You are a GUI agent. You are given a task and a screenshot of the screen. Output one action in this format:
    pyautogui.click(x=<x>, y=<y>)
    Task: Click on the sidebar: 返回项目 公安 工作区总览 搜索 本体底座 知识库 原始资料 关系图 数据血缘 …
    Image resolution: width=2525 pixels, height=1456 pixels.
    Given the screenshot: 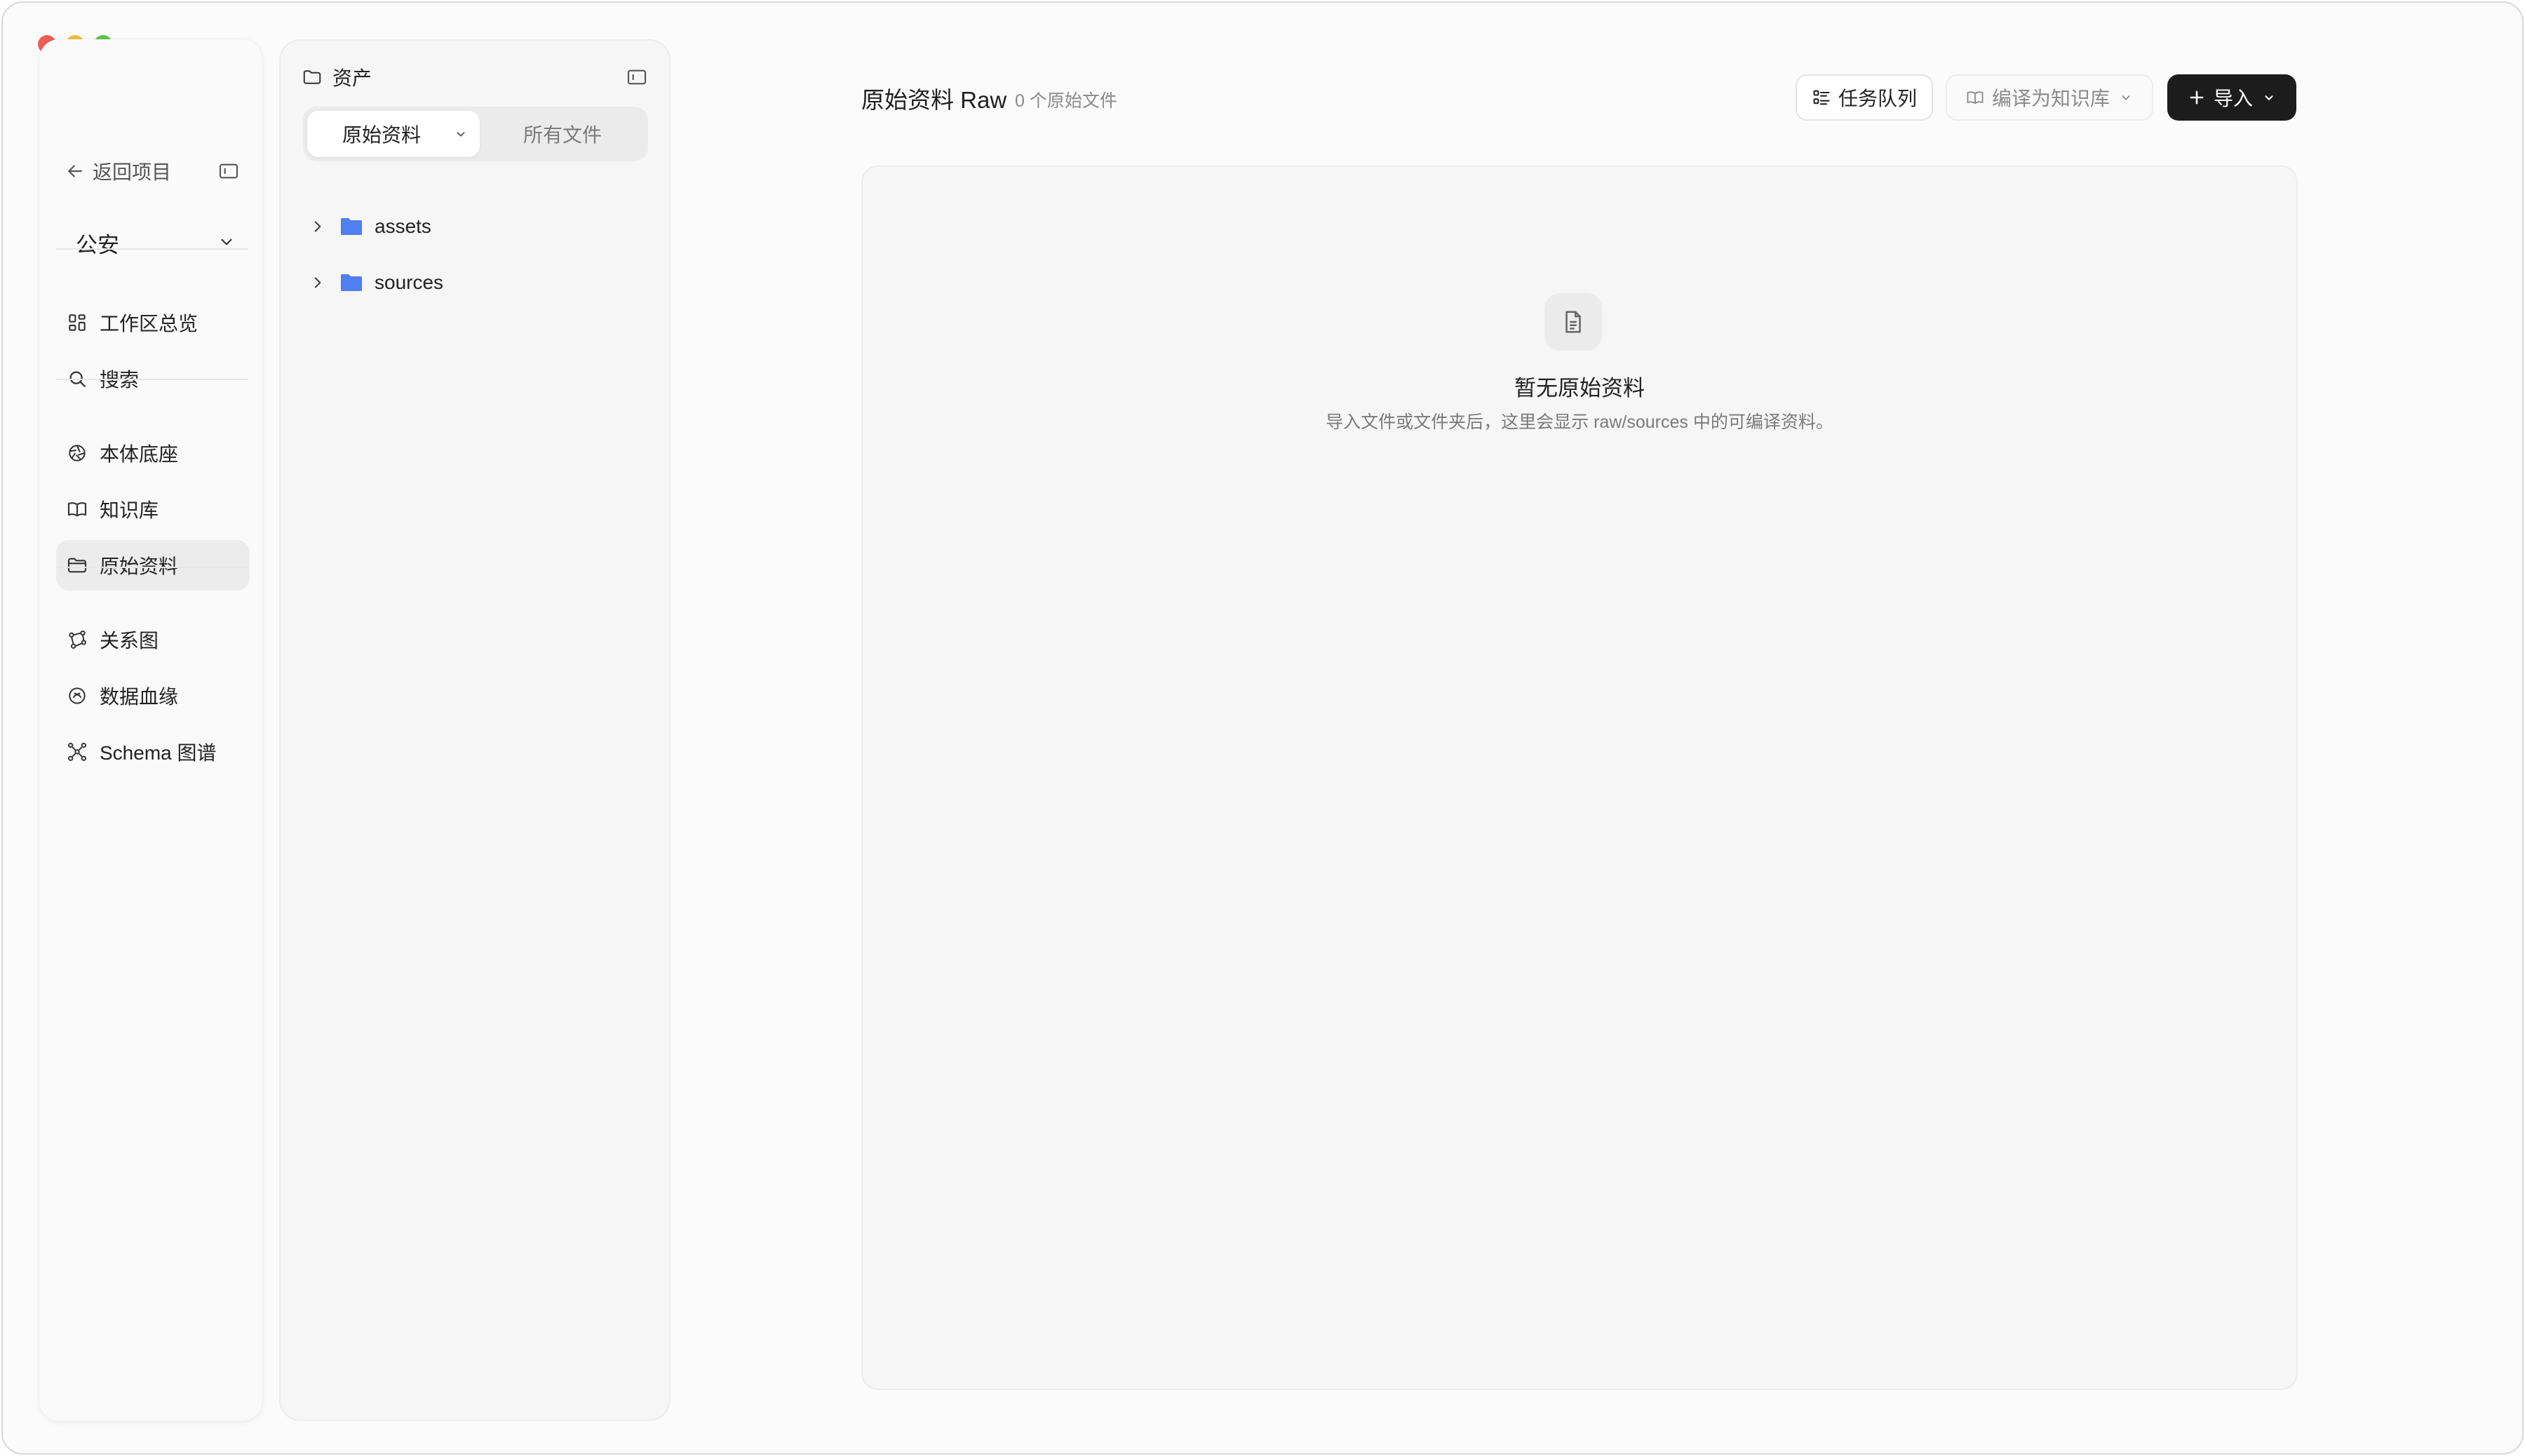 What is the action you would take?
    pyautogui.click(x=150, y=730)
    